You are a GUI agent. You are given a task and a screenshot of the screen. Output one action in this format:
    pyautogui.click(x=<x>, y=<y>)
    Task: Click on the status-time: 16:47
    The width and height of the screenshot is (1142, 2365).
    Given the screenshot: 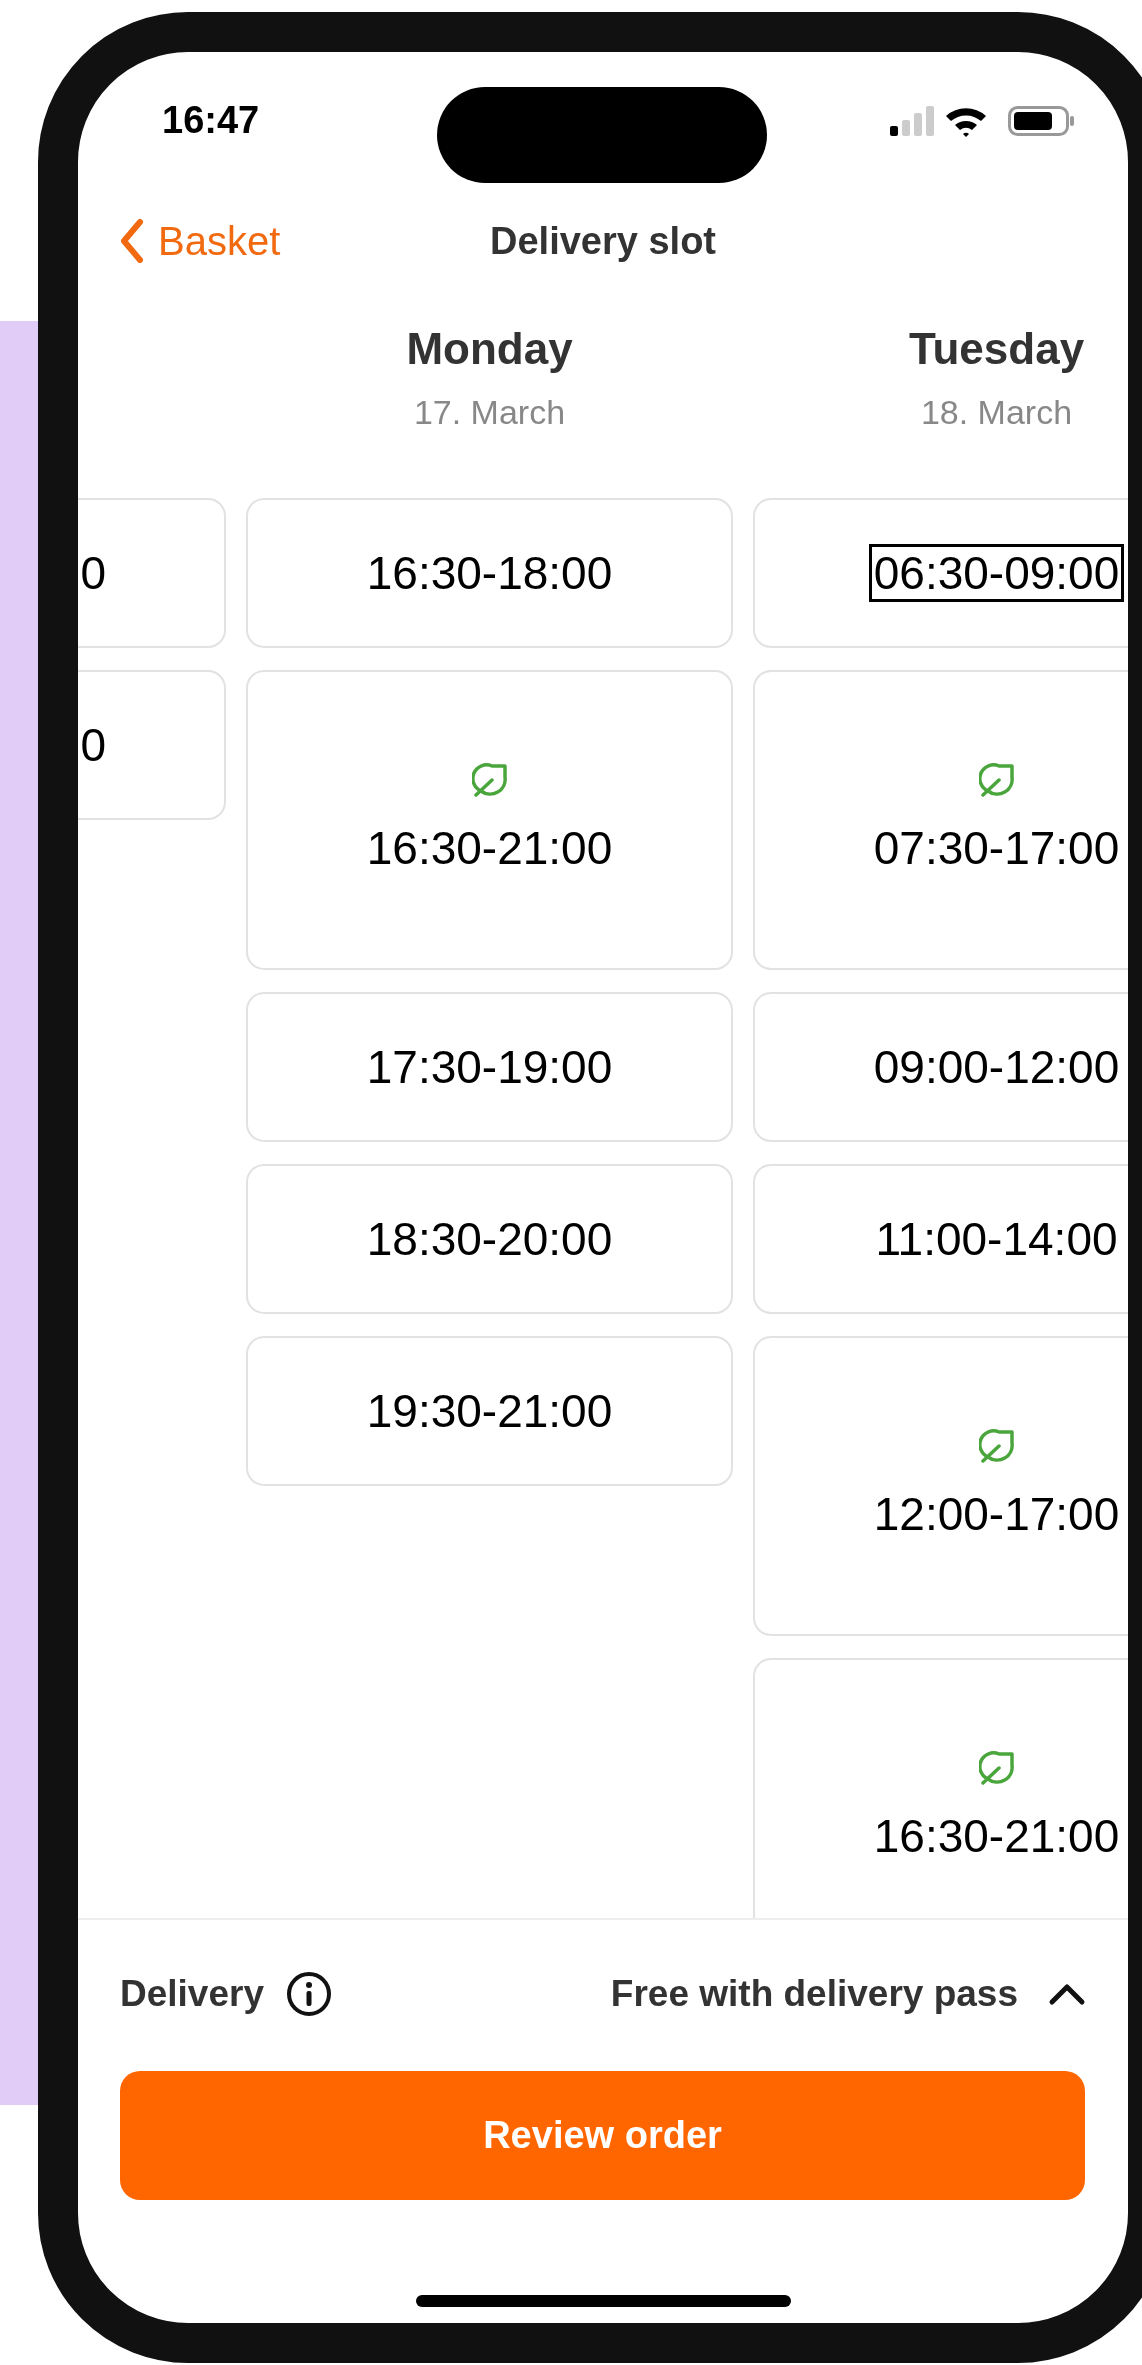 What is the action you would take?
    pyautogui.click(x=211, y=120)
    